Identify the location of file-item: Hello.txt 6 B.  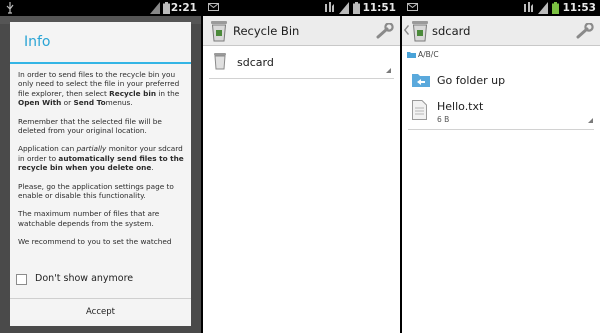
(501, 113).